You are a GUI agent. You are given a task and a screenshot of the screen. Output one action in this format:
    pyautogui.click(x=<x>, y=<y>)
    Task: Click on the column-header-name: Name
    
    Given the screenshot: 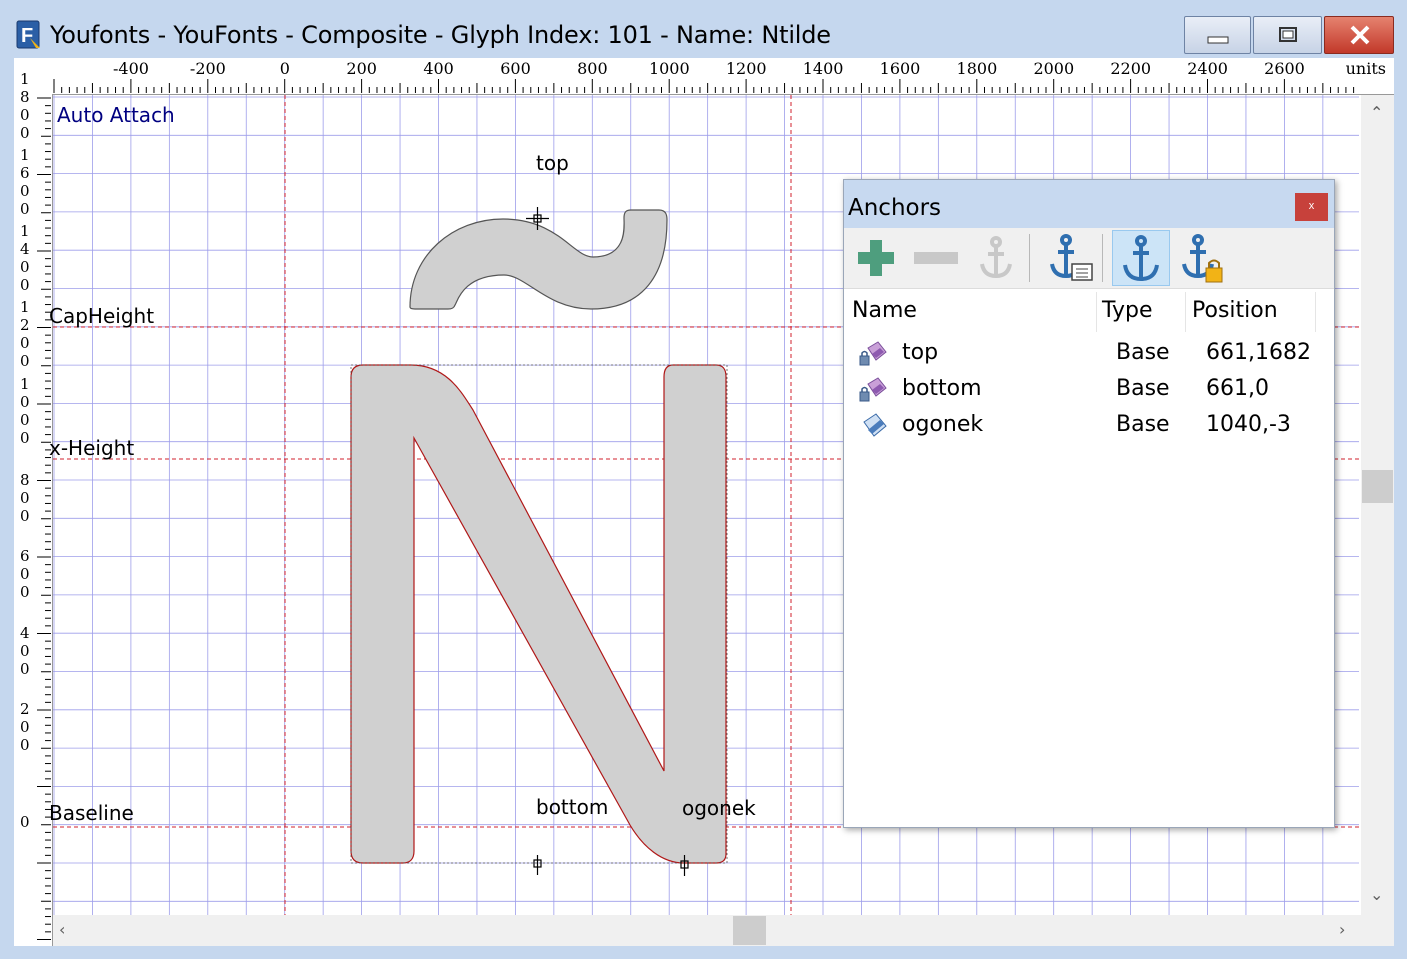 What is the action you would take?
    pyautogui.click(x=884, y=310)
    